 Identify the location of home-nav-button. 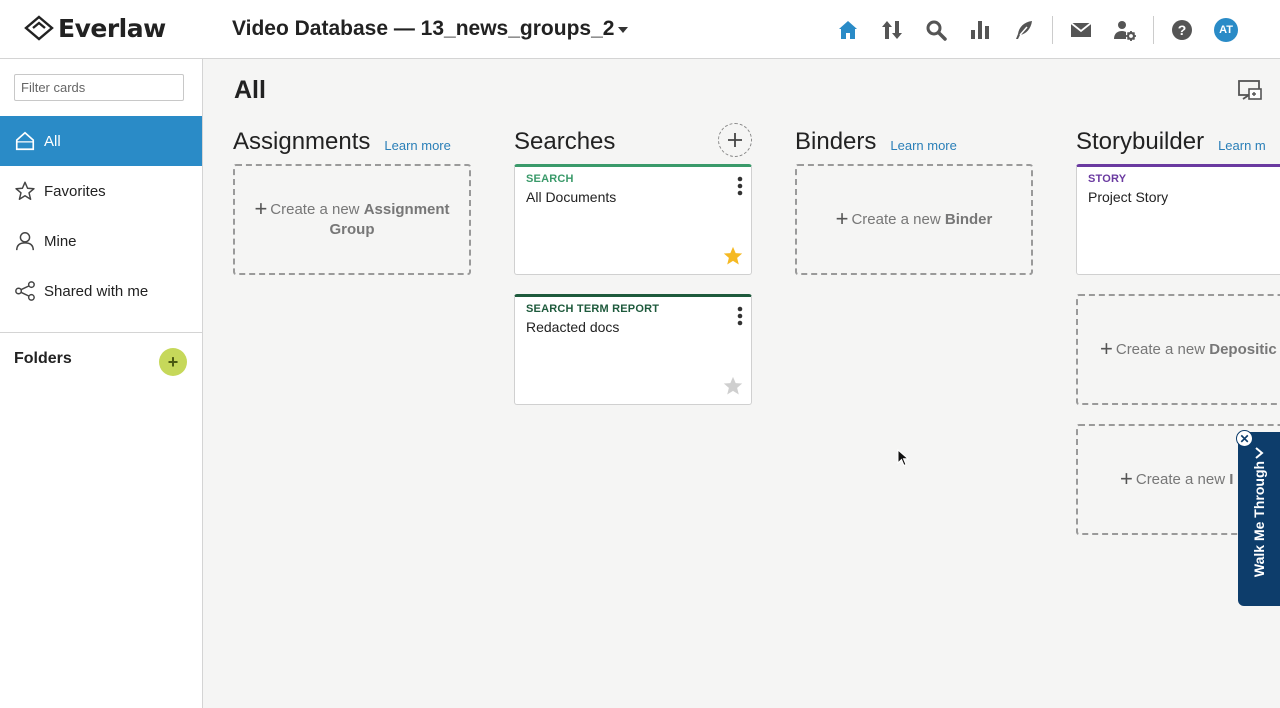
(848, 30).